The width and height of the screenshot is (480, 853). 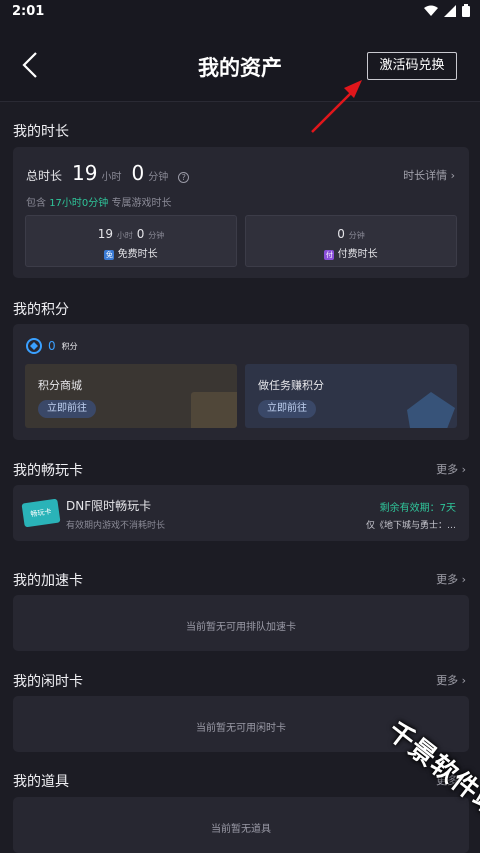 I want to click on paid-duration-label-row: 付 付费时长, so click(x=351, y=252).